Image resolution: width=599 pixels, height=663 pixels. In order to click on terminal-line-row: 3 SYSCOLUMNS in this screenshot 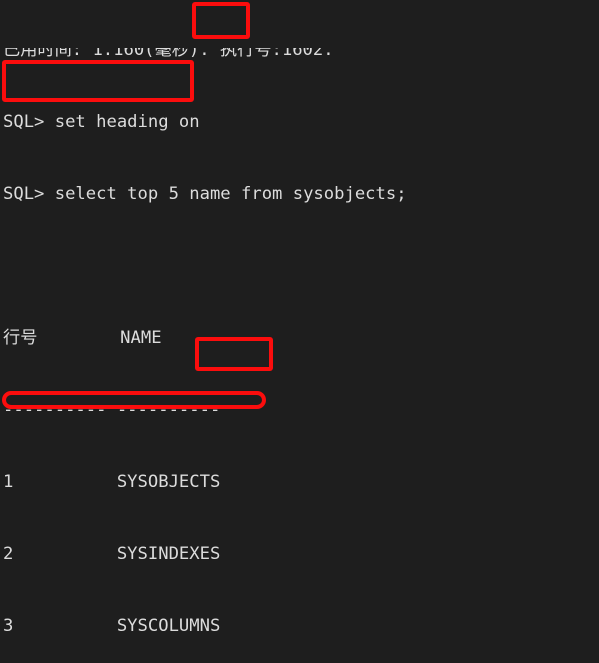, I will do `click(112, 626)`.